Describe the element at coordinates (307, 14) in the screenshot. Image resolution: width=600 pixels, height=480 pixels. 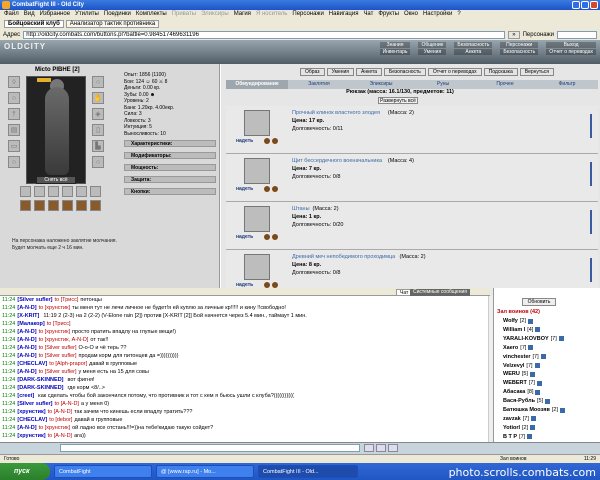
I see `menu-item: Персонажи` at that location.